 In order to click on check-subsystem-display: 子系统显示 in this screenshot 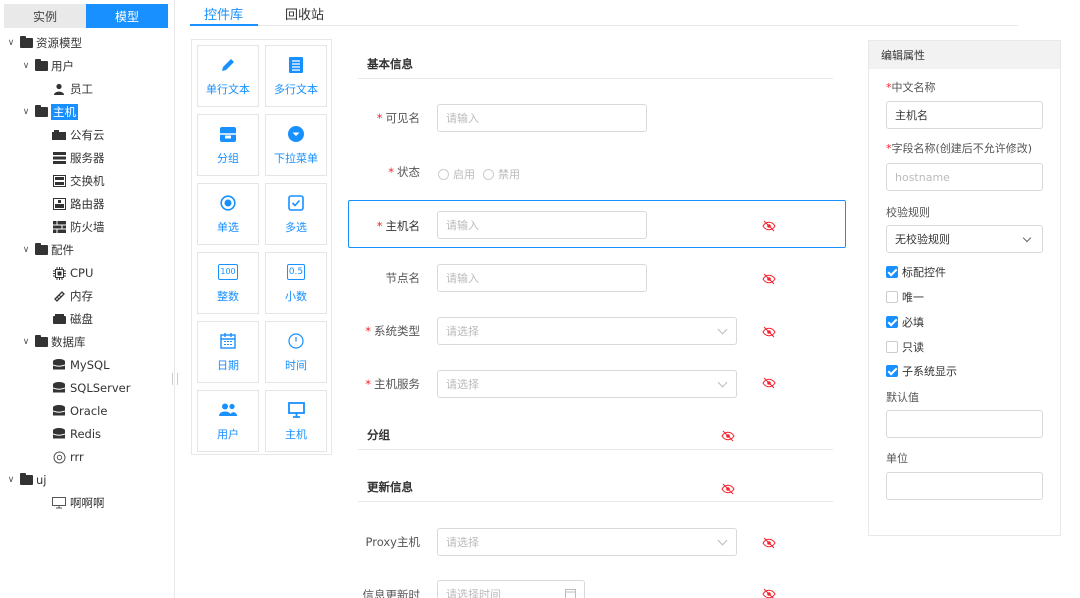, I will do `click(921, 371)`.